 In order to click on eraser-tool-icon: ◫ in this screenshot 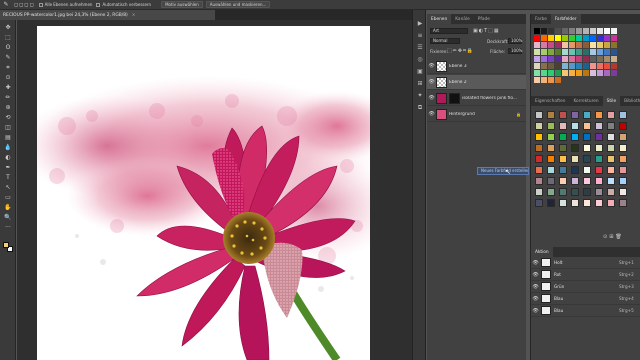, I will do `click(8, 128)`.